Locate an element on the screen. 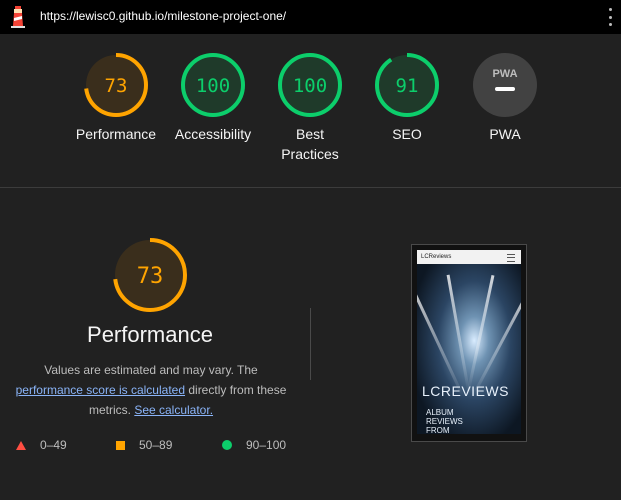 This screenshot has width=621, height=500. gauge-accessibility: 100 Accessibility is located at coordinates (213, 98).